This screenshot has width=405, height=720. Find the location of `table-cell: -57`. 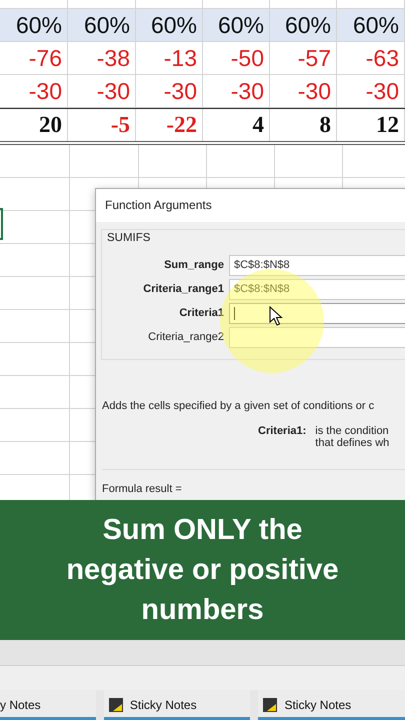

table-cell: -57 is located at coordinates (303, 58).